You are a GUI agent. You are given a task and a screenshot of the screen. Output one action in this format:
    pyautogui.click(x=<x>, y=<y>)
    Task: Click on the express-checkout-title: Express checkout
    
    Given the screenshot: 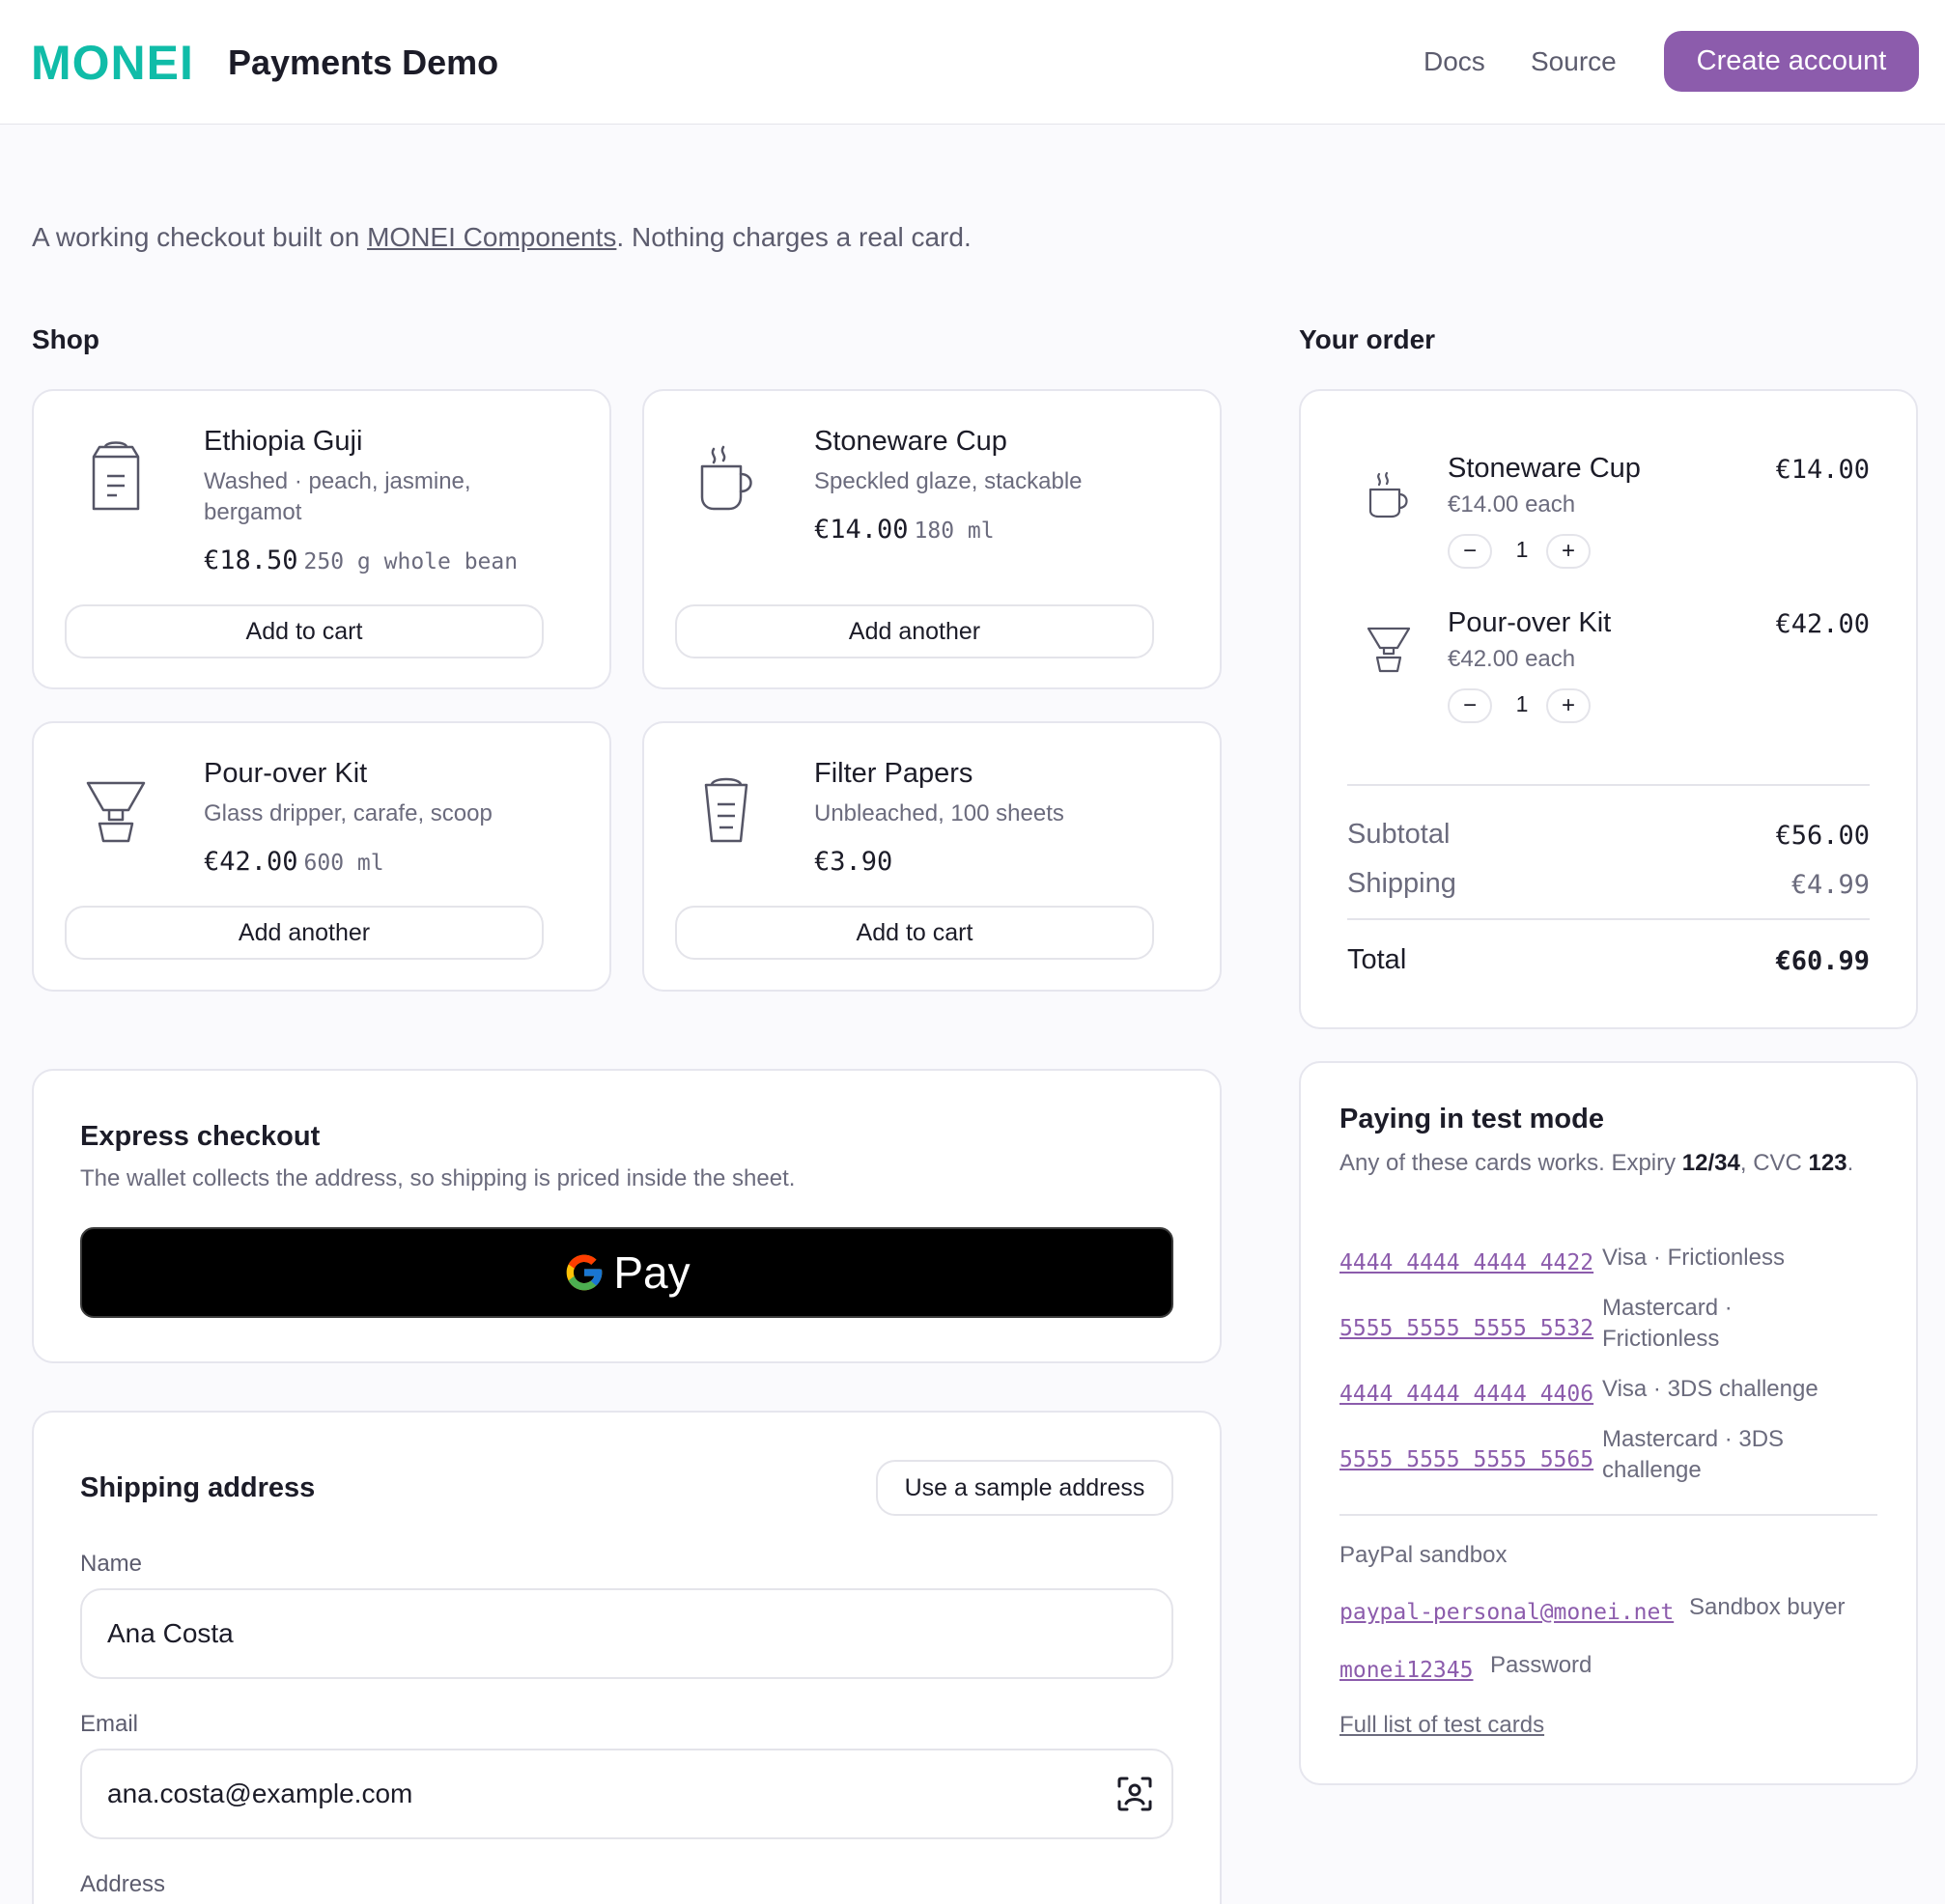 What is the action you would take?
    pyautogui.click(x=201, y=1136)
    